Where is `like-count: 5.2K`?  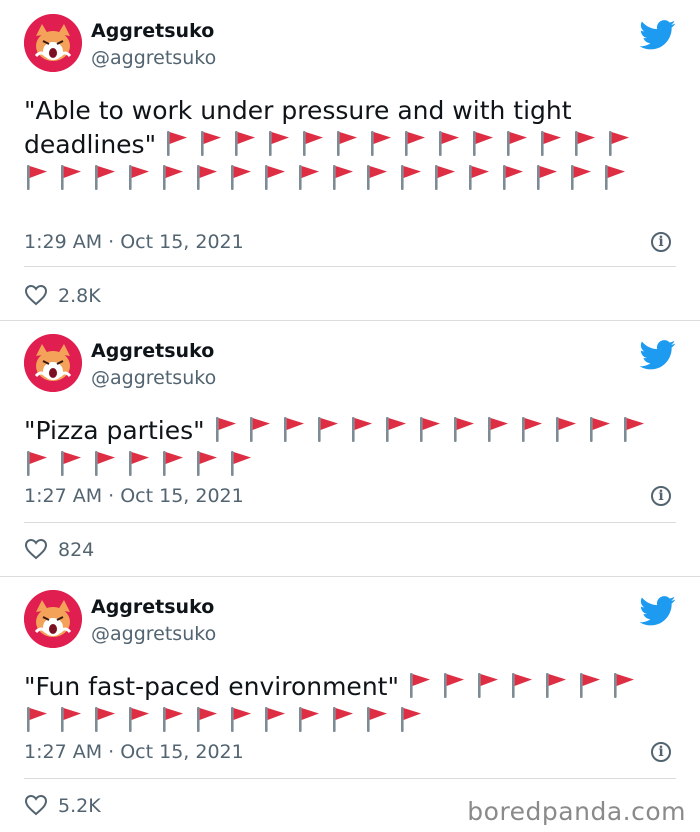
like-count: 5.2K is located at coordinates (62, 806).